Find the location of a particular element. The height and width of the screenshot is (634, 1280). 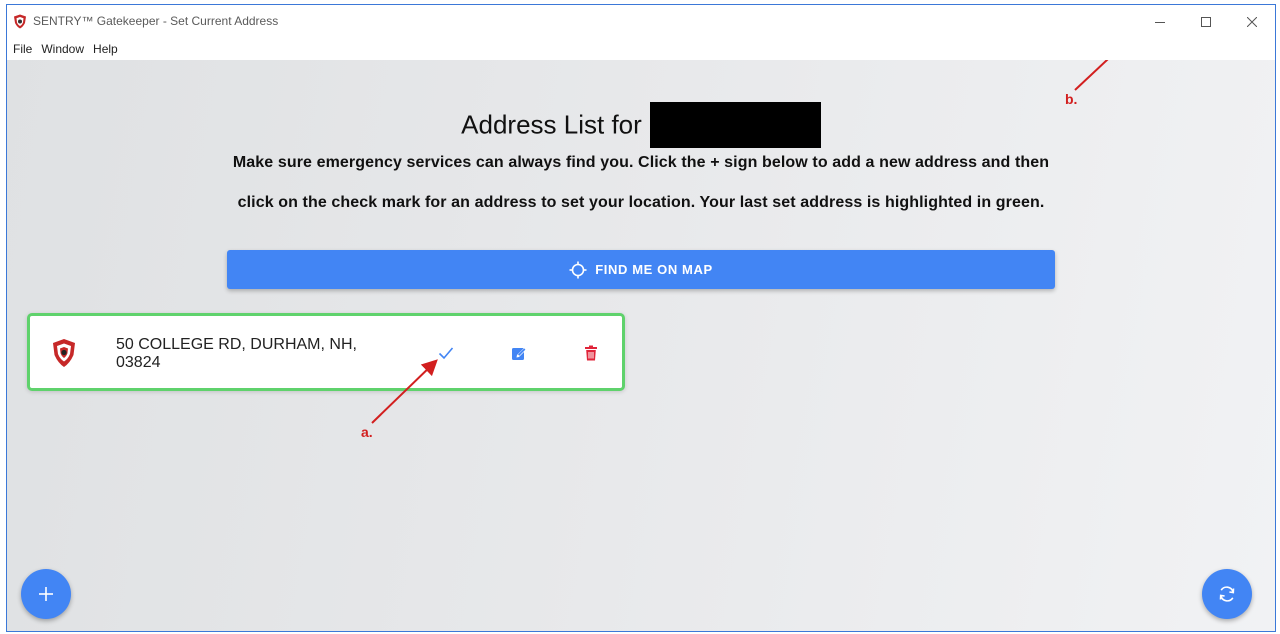

refresh-button is located at coordinates (1227, 594).